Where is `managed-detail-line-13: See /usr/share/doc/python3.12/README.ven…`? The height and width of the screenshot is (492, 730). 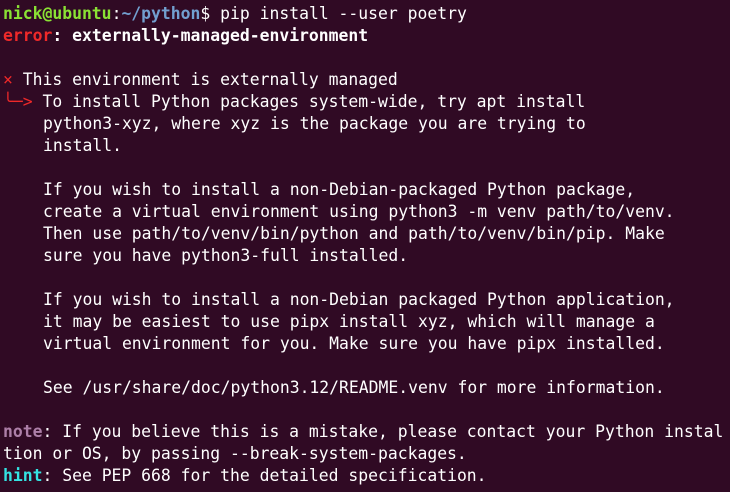
managed-detail-line-13: See /usr/share/doc/python3.12/README.ven… is located at coordinates (354, 387).